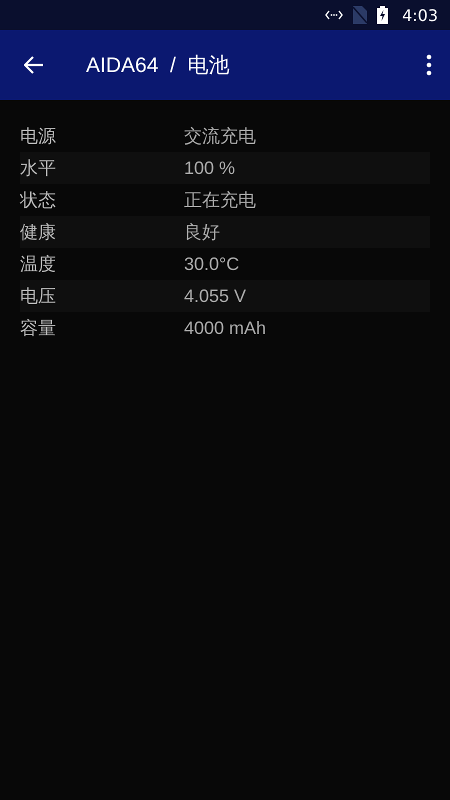 Image resolution: width=450 pixels, height=800 pixels. I want to click on property-value: 良好, so click(202, 232).